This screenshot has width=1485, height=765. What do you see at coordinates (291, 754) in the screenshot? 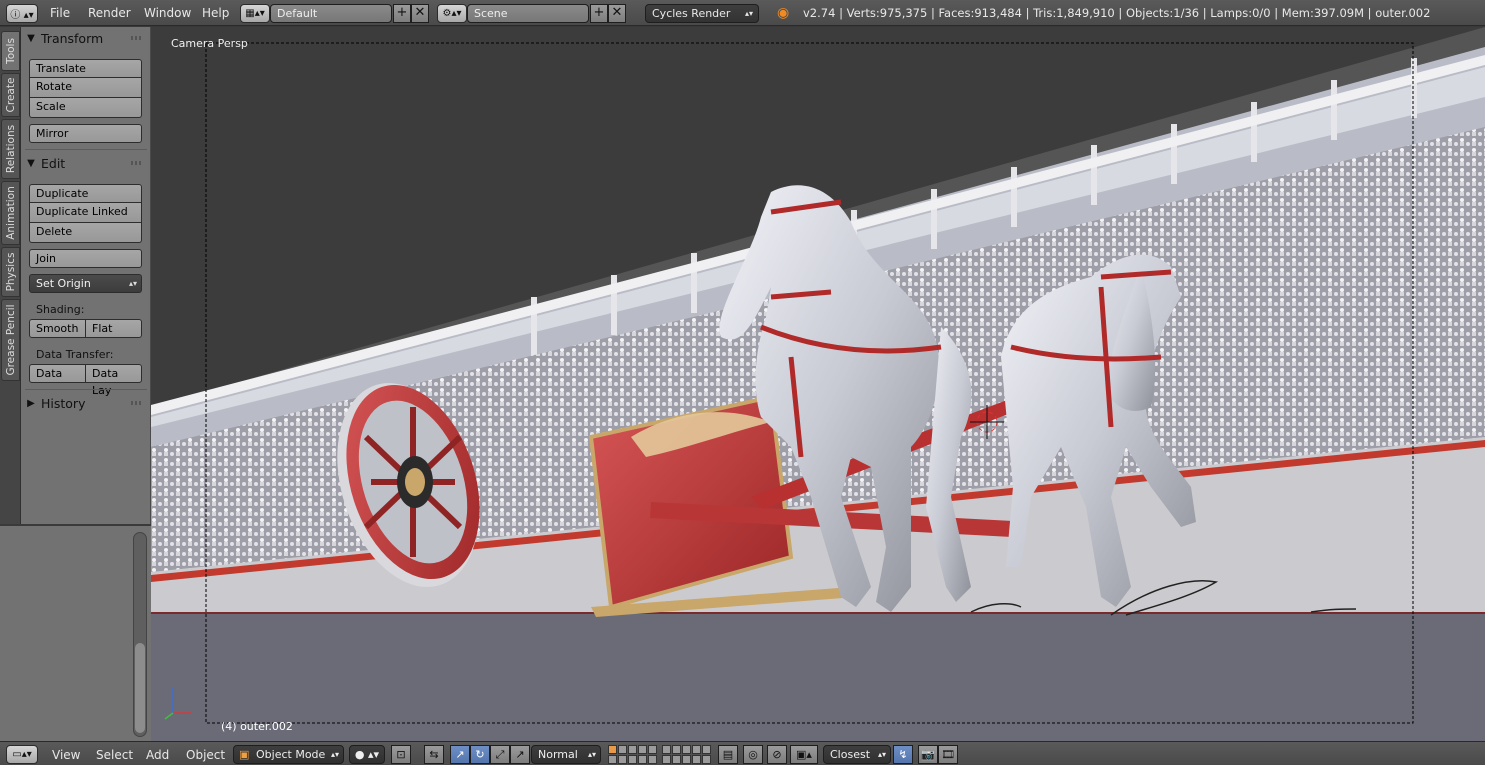
I see `interaction-mode-label: Object Mode` at bounding box center [291, 754].